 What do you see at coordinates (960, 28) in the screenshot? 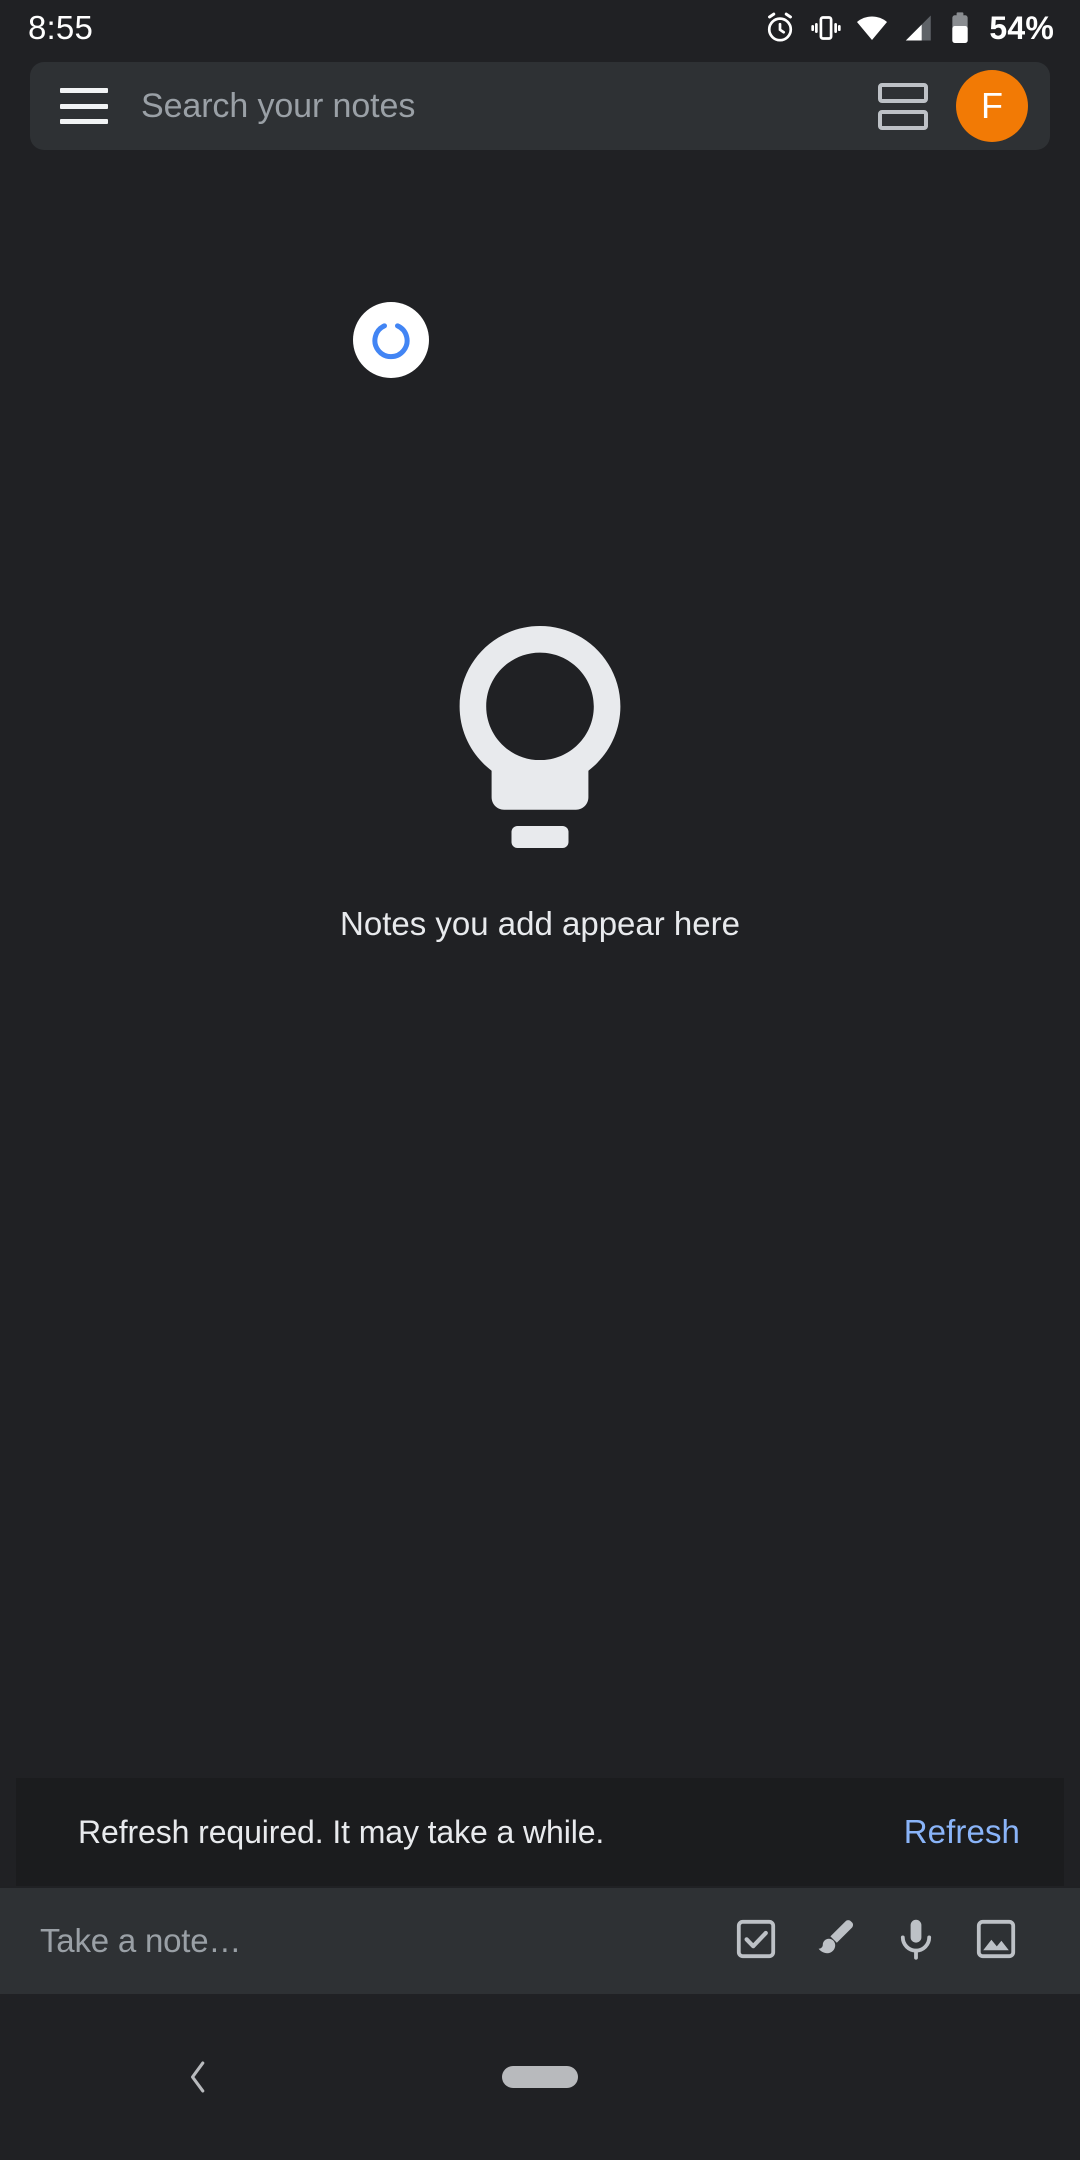
I see `battery-icon` at bounding box center [960, 28].